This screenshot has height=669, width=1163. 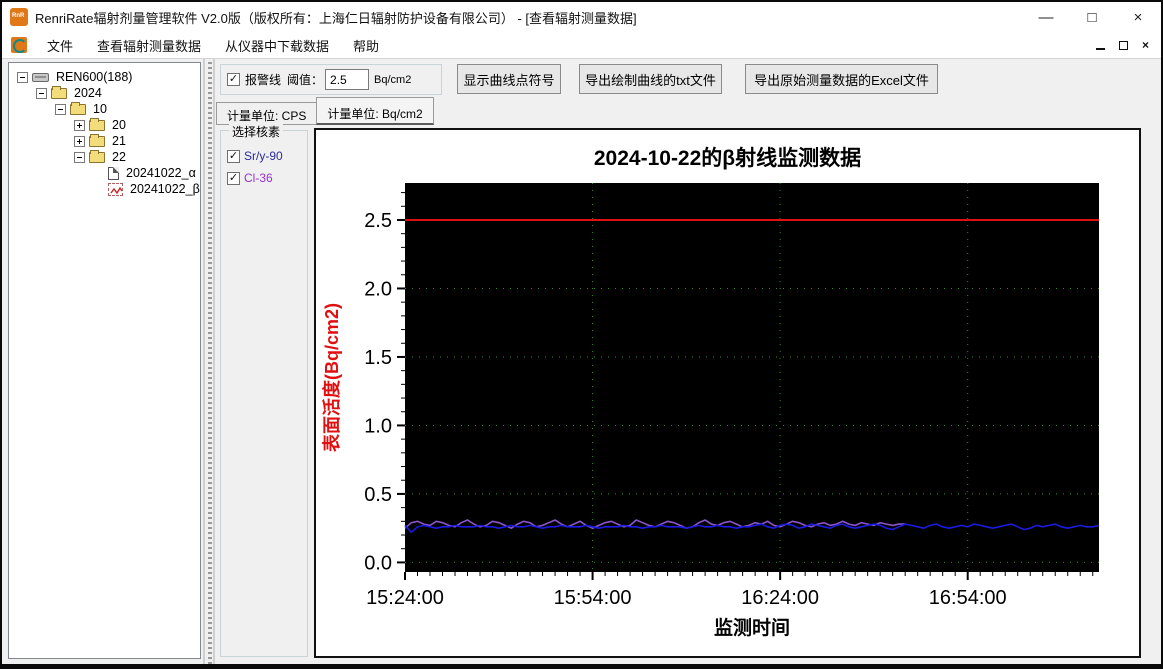 I want to click on nuclide-label-cl-36: Cl-36, so click(x=258, y=178).